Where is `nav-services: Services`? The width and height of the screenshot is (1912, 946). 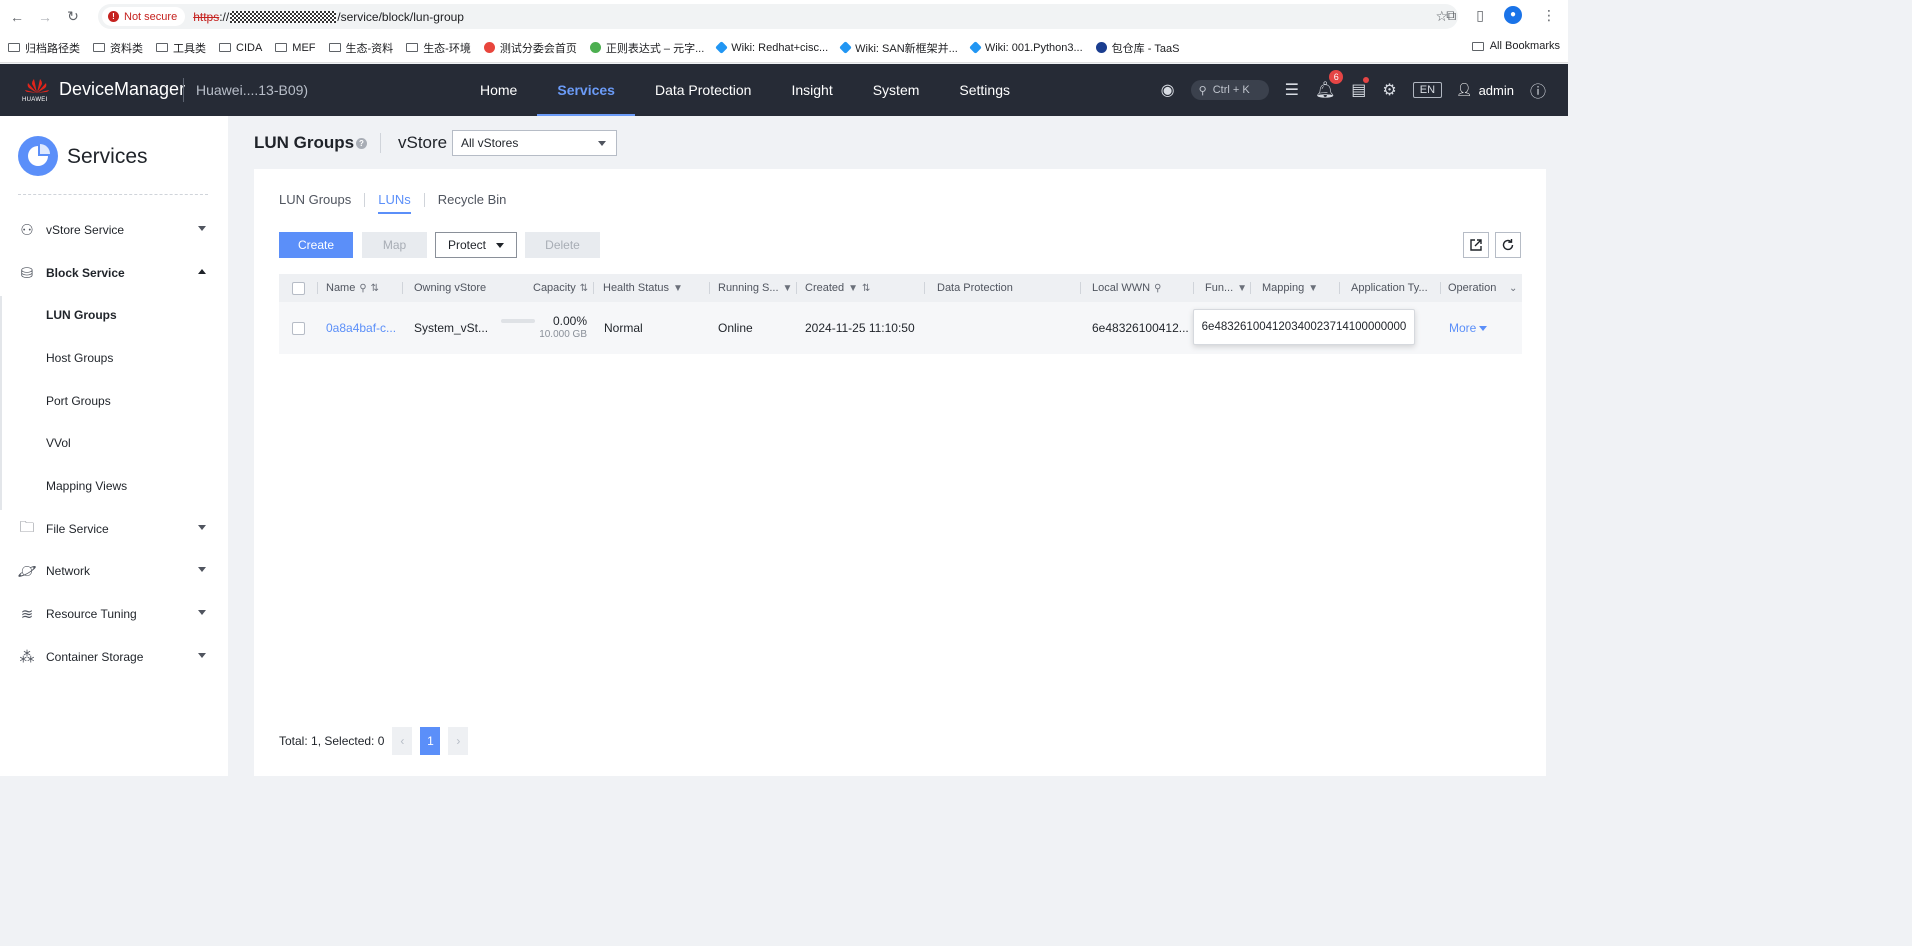
nav-services: Services is located at coordinates (586, 90).